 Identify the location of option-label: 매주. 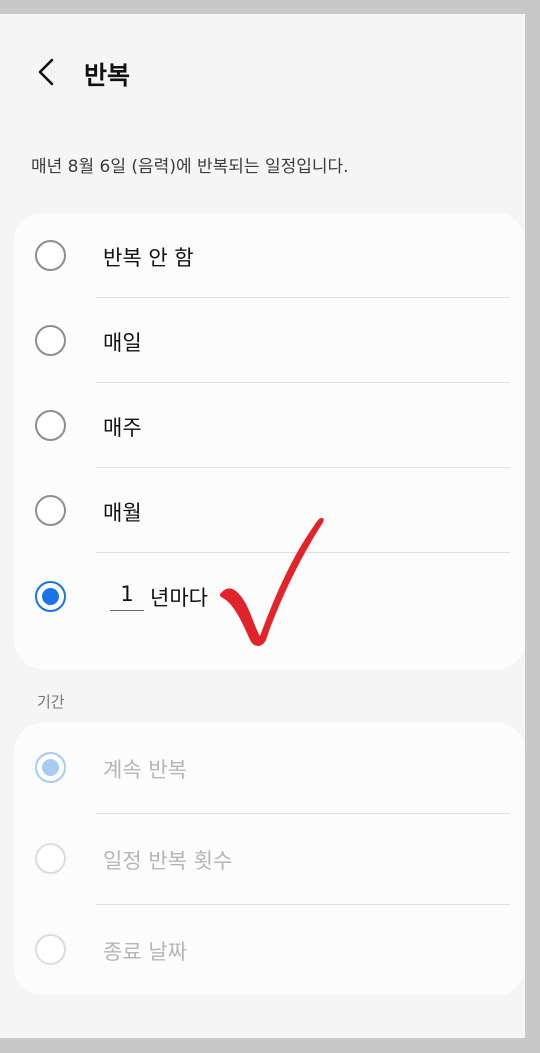
(122, 428).